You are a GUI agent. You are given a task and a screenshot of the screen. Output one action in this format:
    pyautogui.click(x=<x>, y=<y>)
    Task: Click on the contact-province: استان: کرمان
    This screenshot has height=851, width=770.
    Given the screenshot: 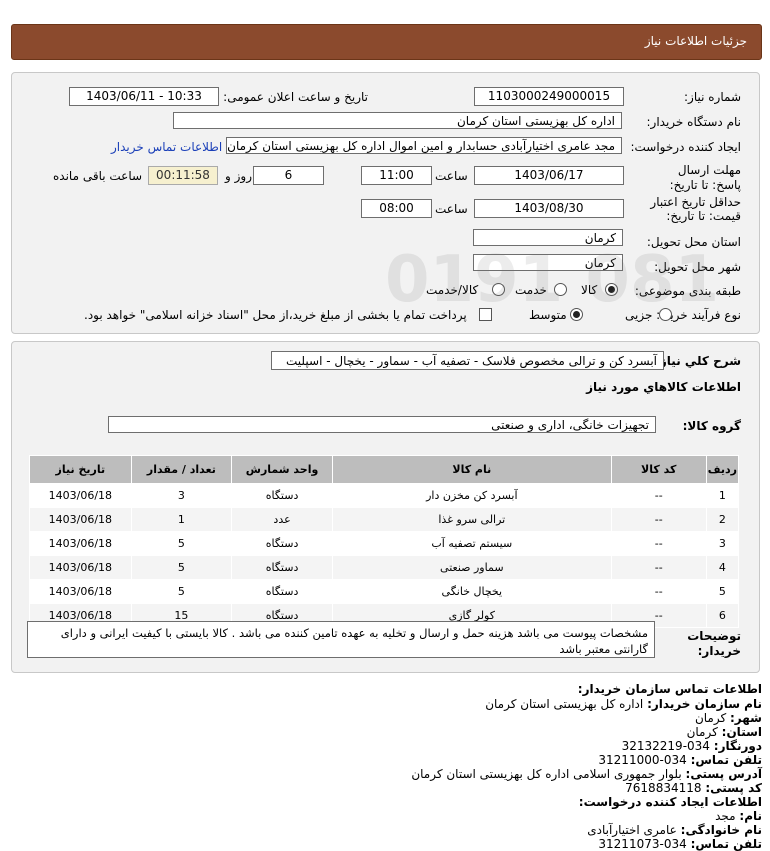 What is the action you would take?
    pyautogui.click(x=724, y=732)
    